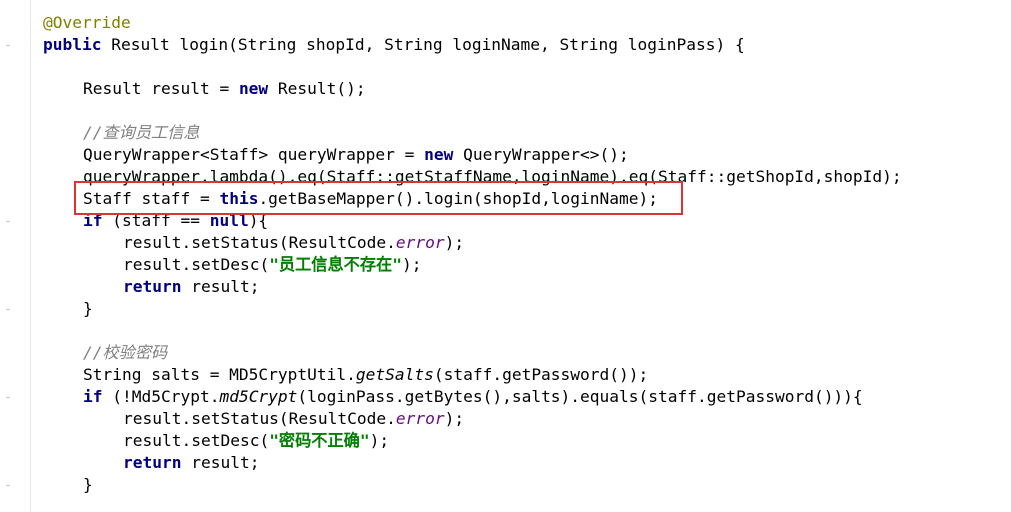  I want to click on keyword-token: public, so click(72, 44).